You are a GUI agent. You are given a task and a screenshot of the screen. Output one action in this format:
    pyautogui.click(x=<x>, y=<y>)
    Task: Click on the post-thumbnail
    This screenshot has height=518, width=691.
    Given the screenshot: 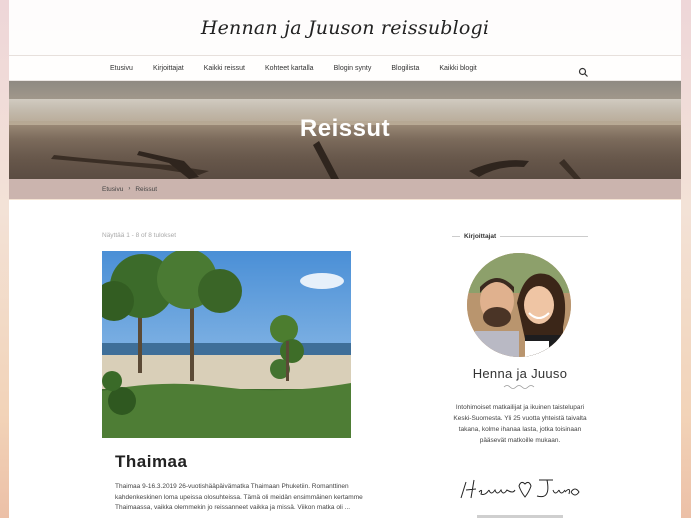 What is the action you would take?
    pyautogui.click(x=226, y=344)
    